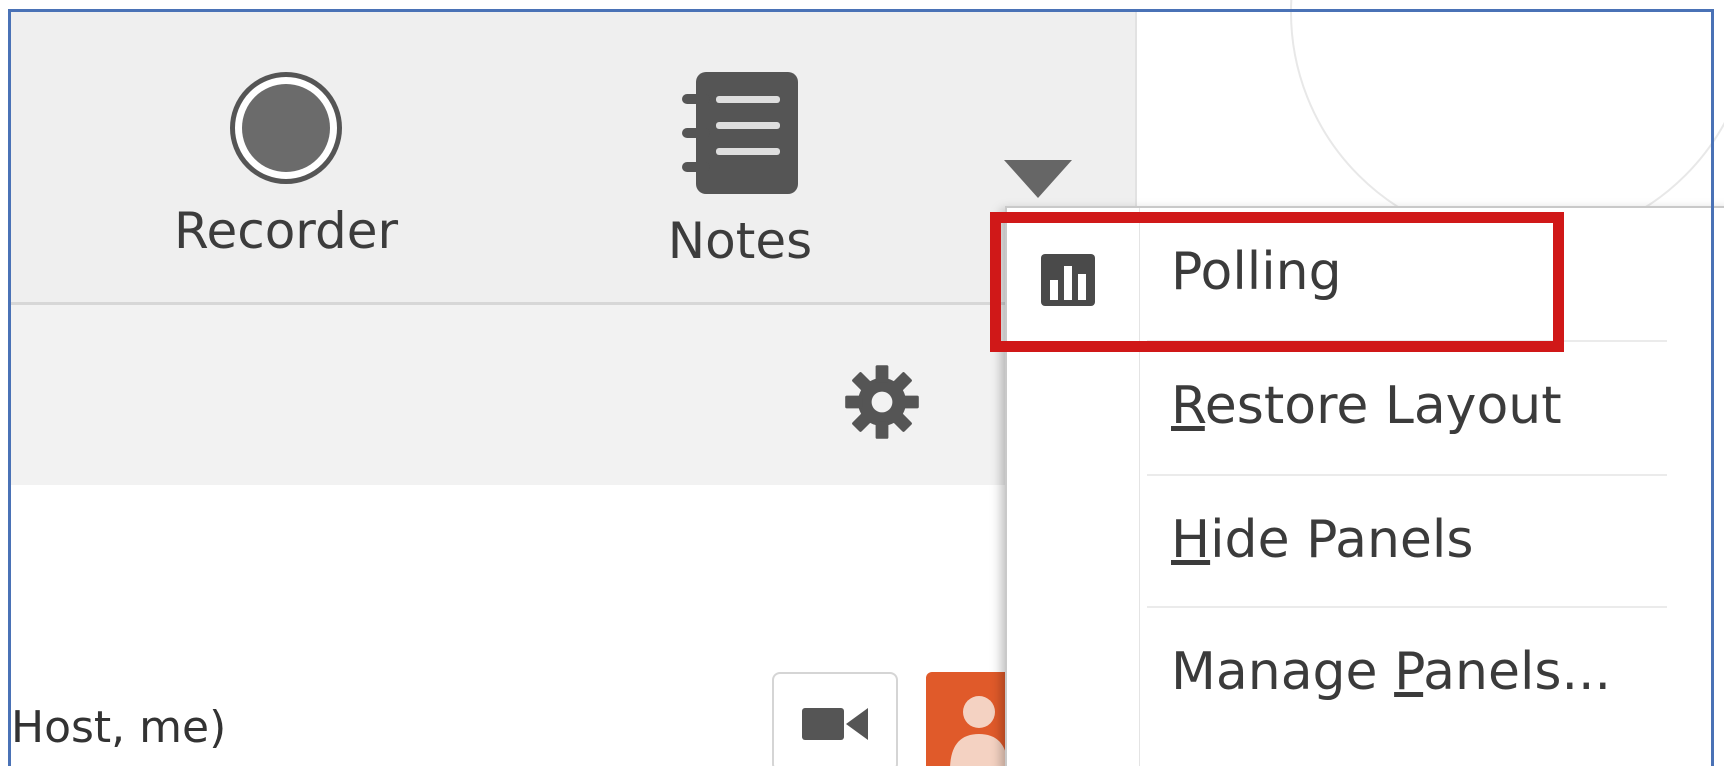 This screenshot has height=766, width=1724. Describe the element at coordinates (979, 731) in the screenshot. I see `person-icon` at that location.